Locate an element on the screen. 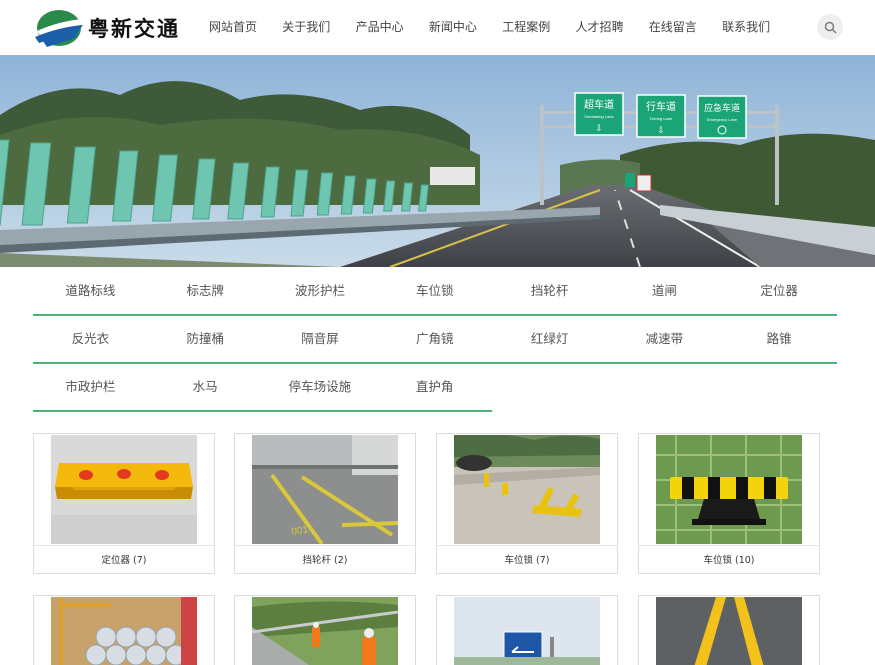  category-crash-barrel: 防撞桶 is located at coordinates (205, 339).